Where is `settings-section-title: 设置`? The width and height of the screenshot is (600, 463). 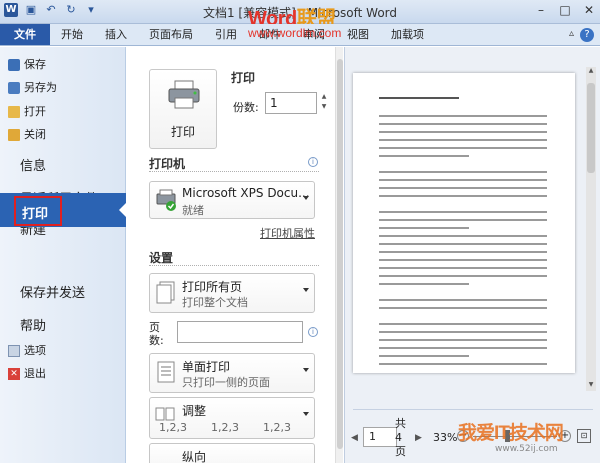
settings-section-title: 设置 is located at coordinates (161, 258).